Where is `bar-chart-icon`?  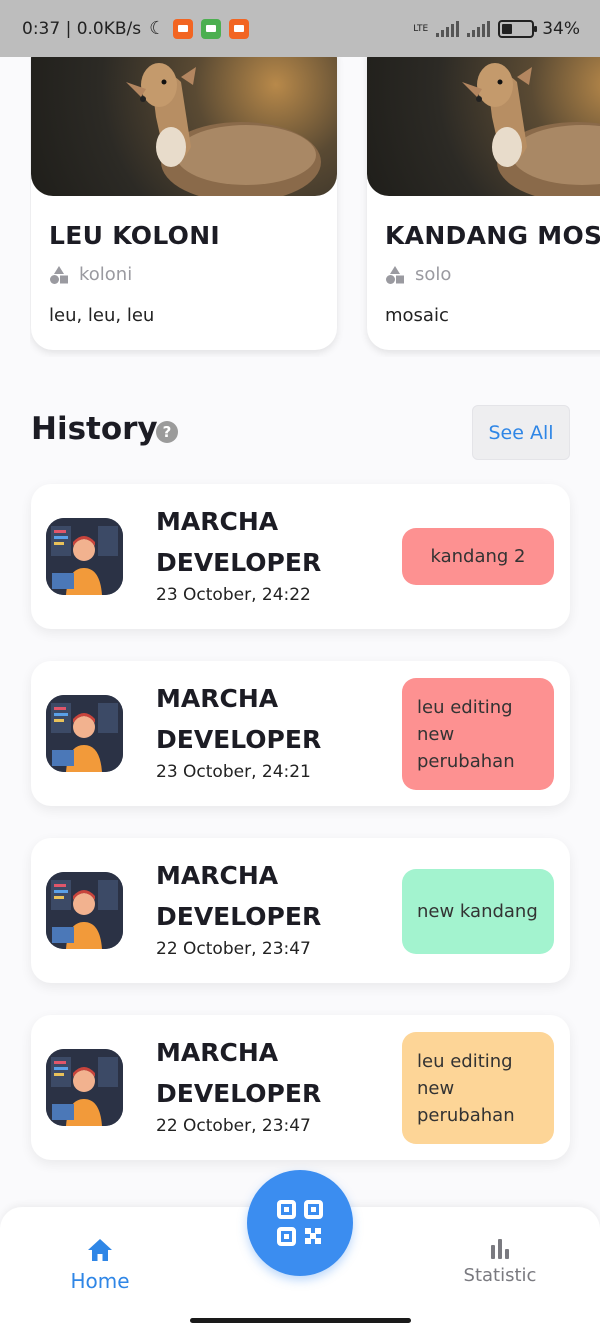 bar-chart-icon is located at coordinates (500, 1249).